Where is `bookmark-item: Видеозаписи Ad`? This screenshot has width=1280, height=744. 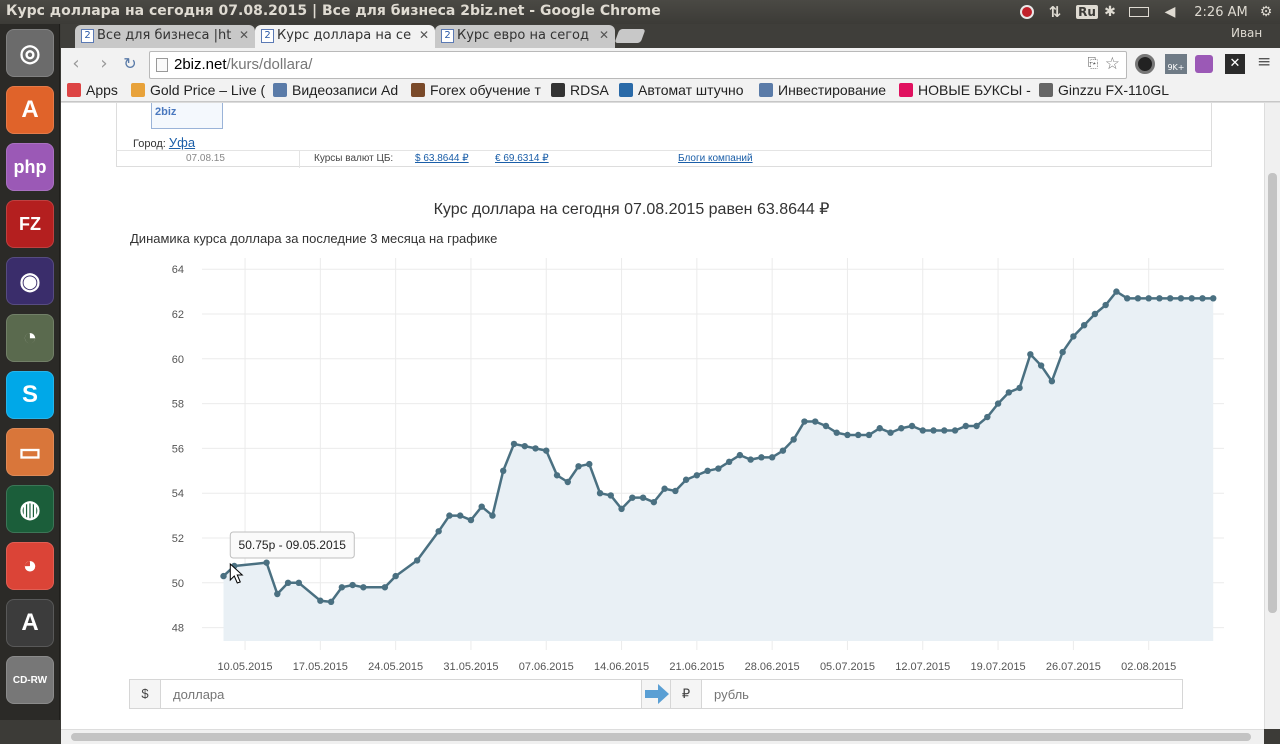 bookmark-item: Видеозаписи Ad is located at coordinates (339, 90).